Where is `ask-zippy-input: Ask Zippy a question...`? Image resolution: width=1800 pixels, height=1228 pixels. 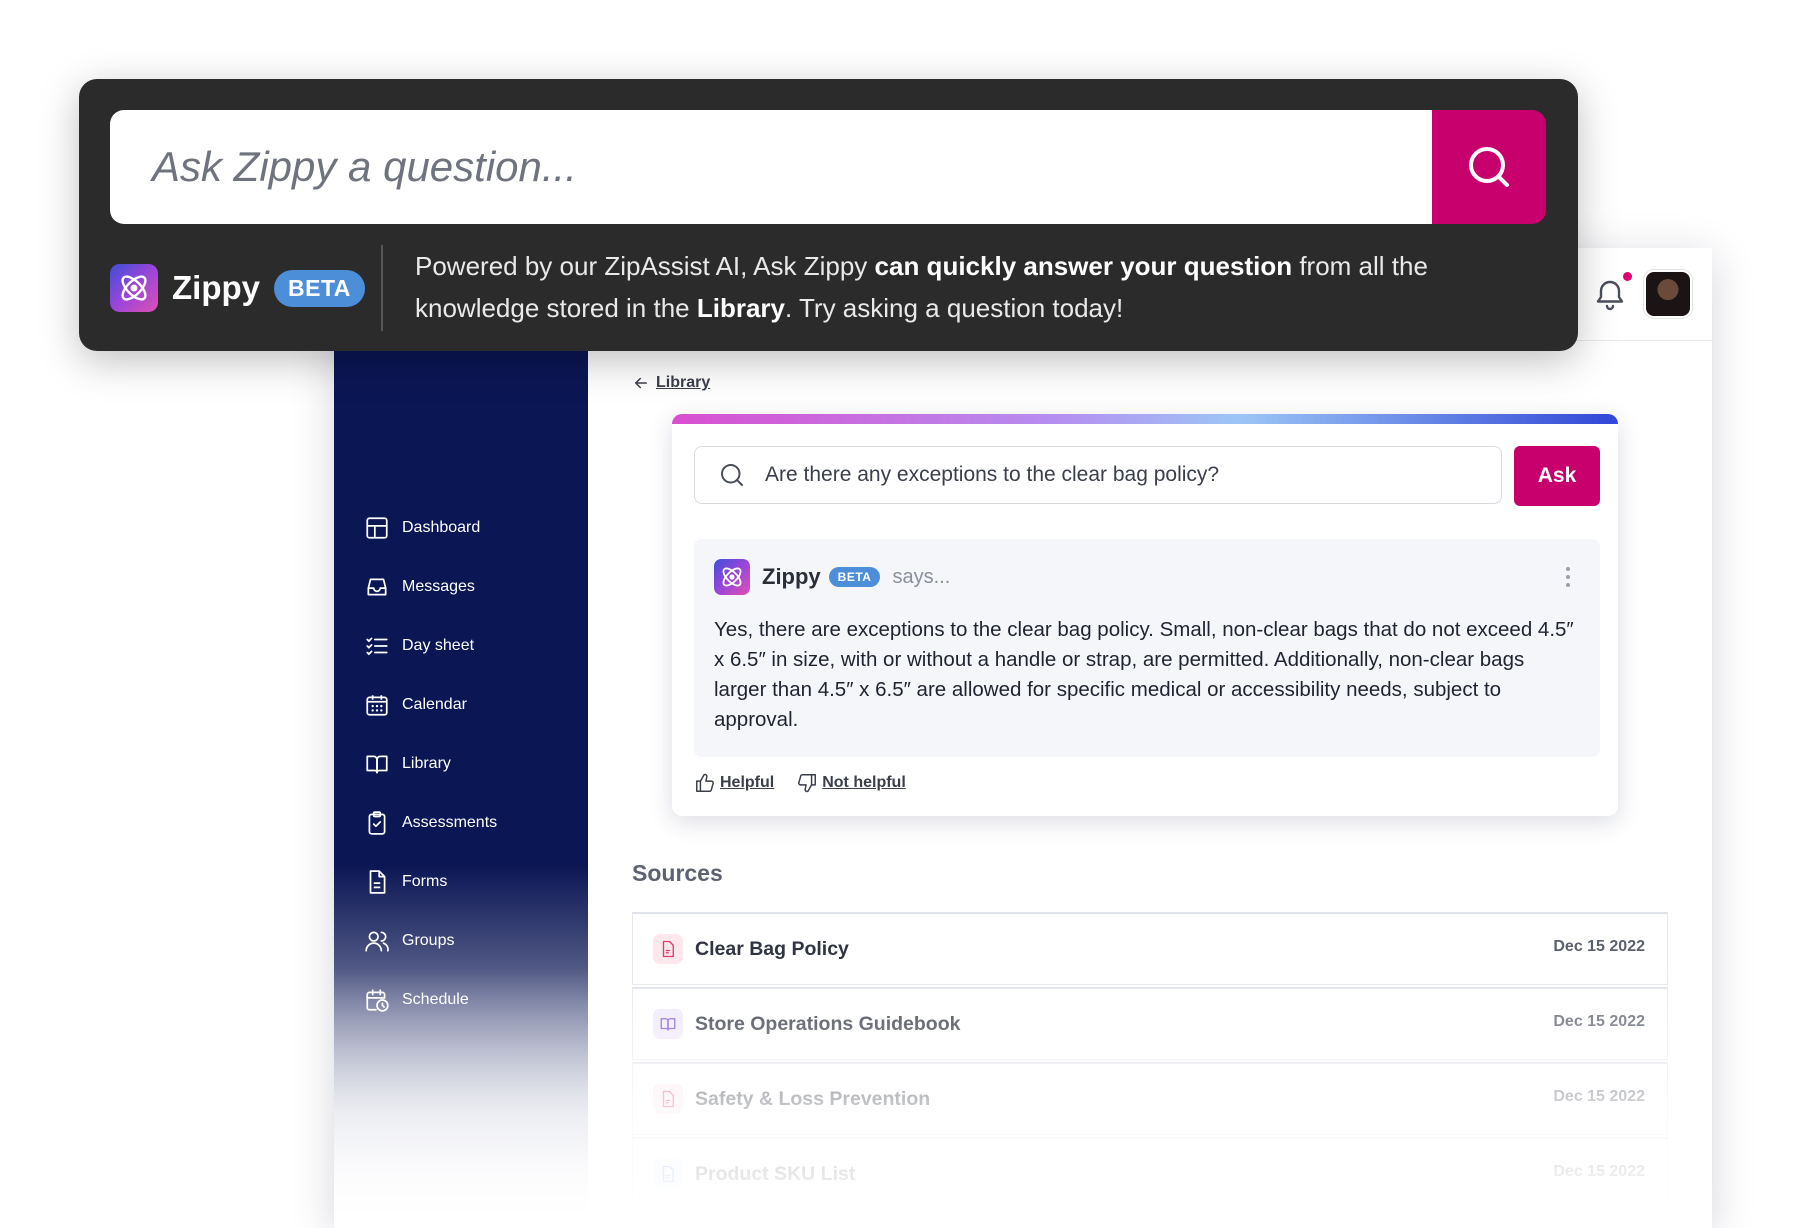
ask-zippy-input: Ask Zippy a question... is located at coordinates (771, 167).